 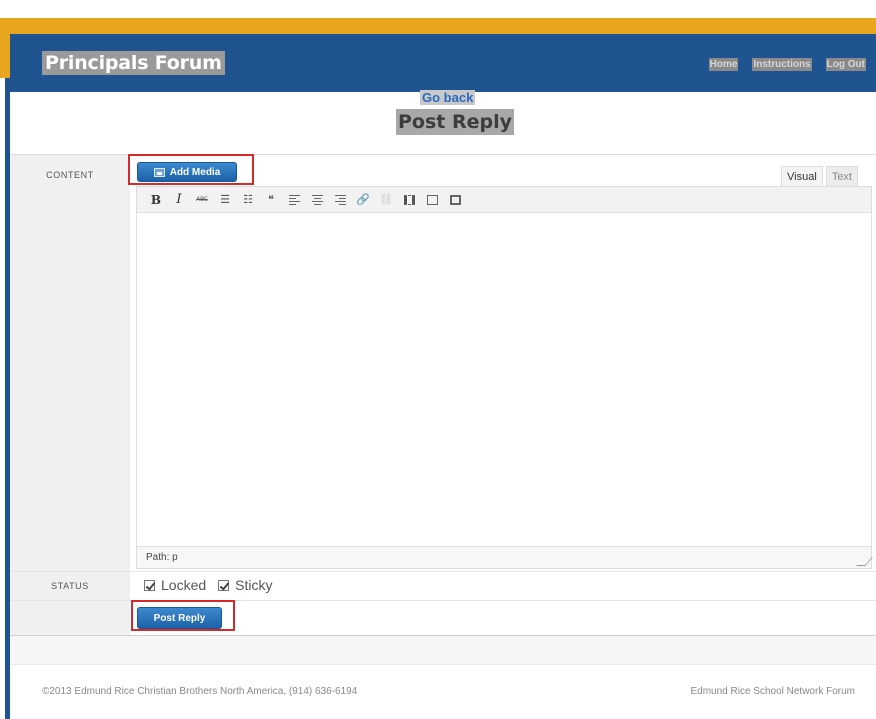 I want to click on sticky-label: Sticky, so click(x=254, y=585).